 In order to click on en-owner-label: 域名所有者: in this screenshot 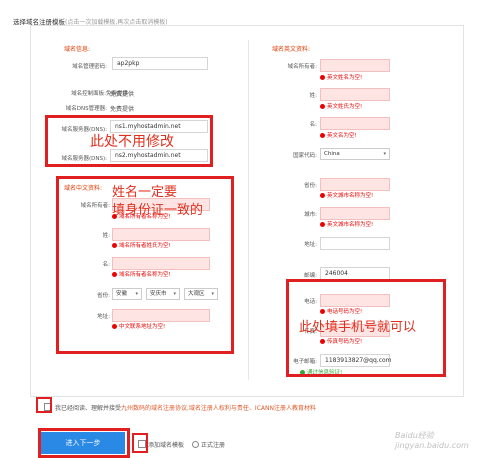, I will do `click(302, 67)`.